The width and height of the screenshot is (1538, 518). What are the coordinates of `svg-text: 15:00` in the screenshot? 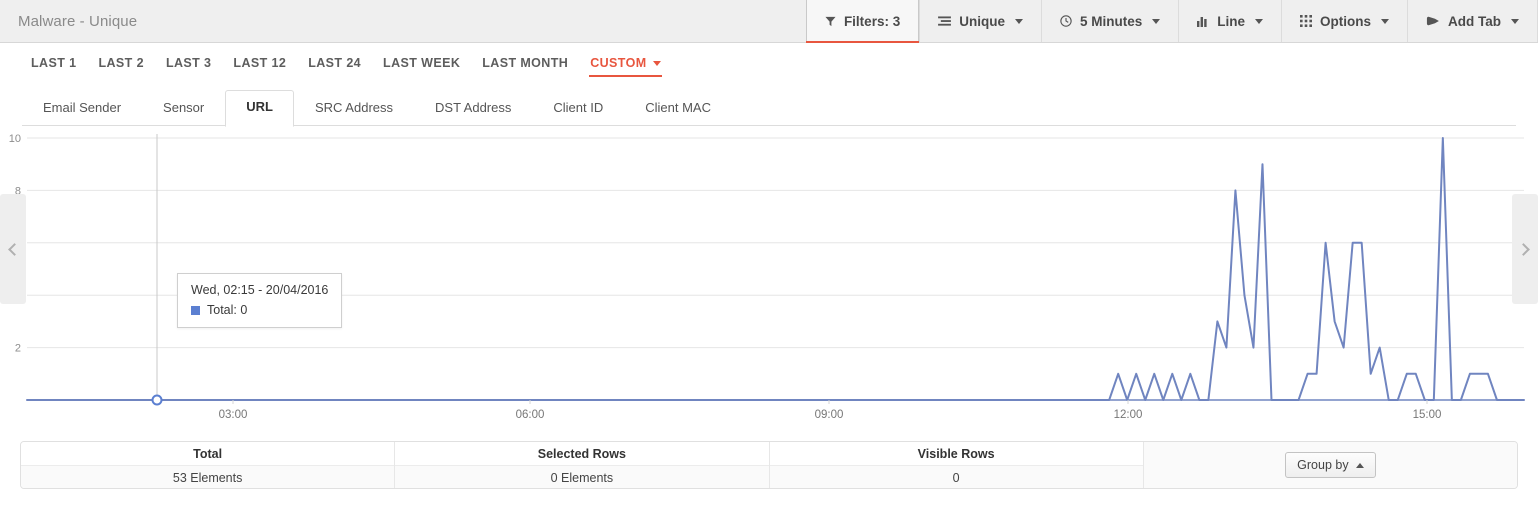 It's located at (1427, 415).